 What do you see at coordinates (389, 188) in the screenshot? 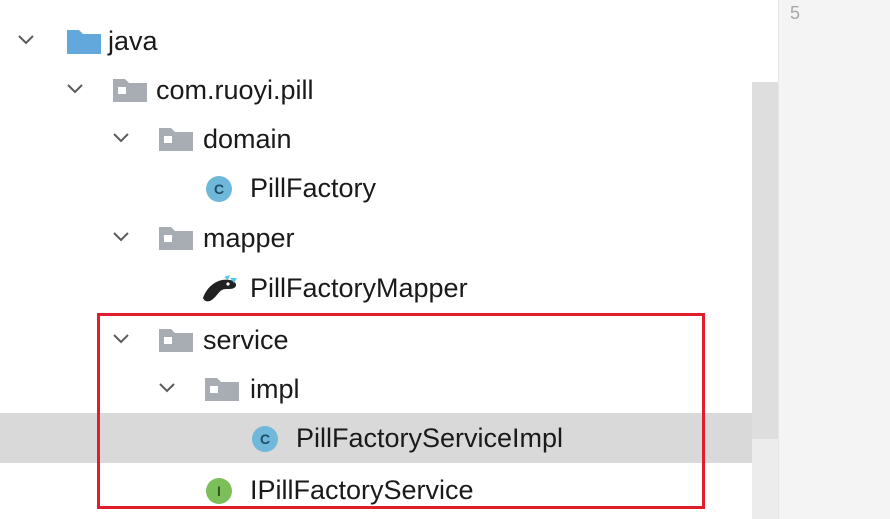
I see `tree-node-pillfactory: C PillFactory` at bounding box center [389, 188].